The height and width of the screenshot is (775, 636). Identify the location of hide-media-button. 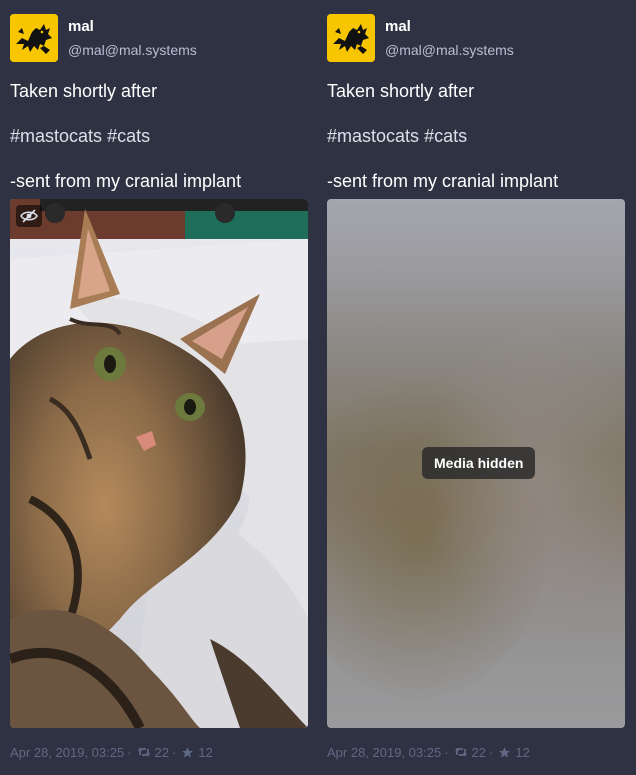
(29, 216).